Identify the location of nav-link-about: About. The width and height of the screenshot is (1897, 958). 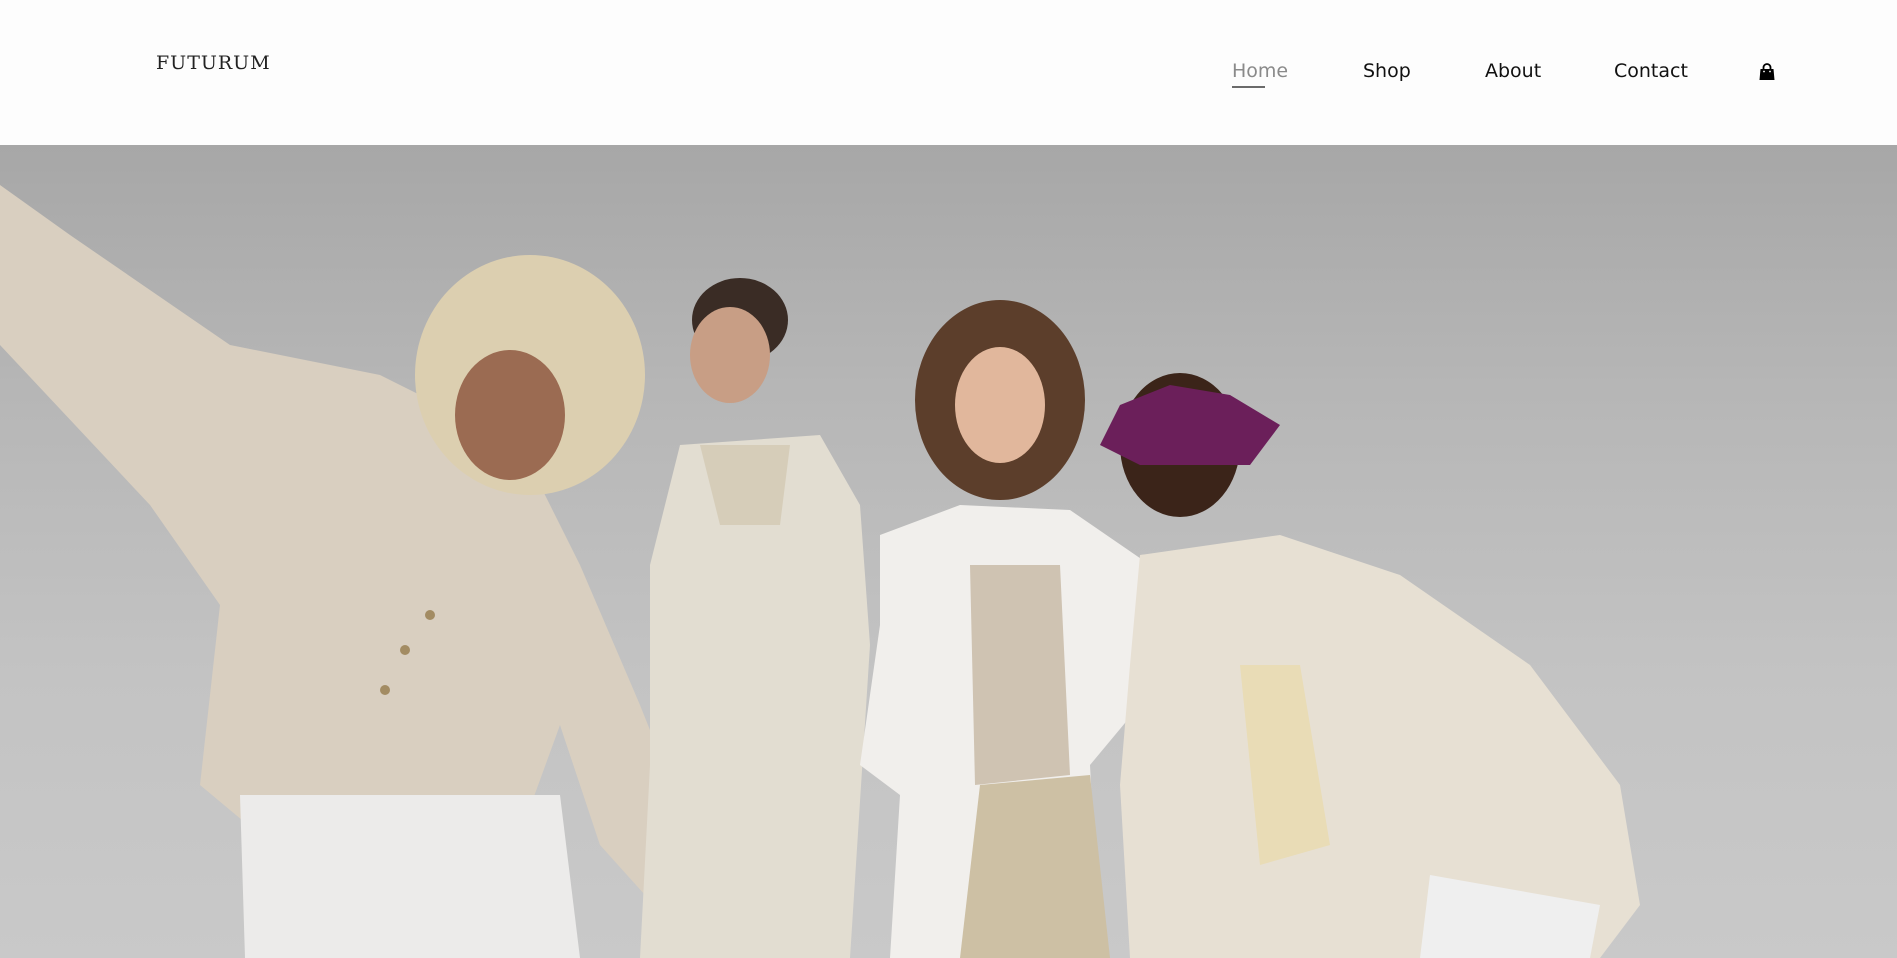
(1513, 71).